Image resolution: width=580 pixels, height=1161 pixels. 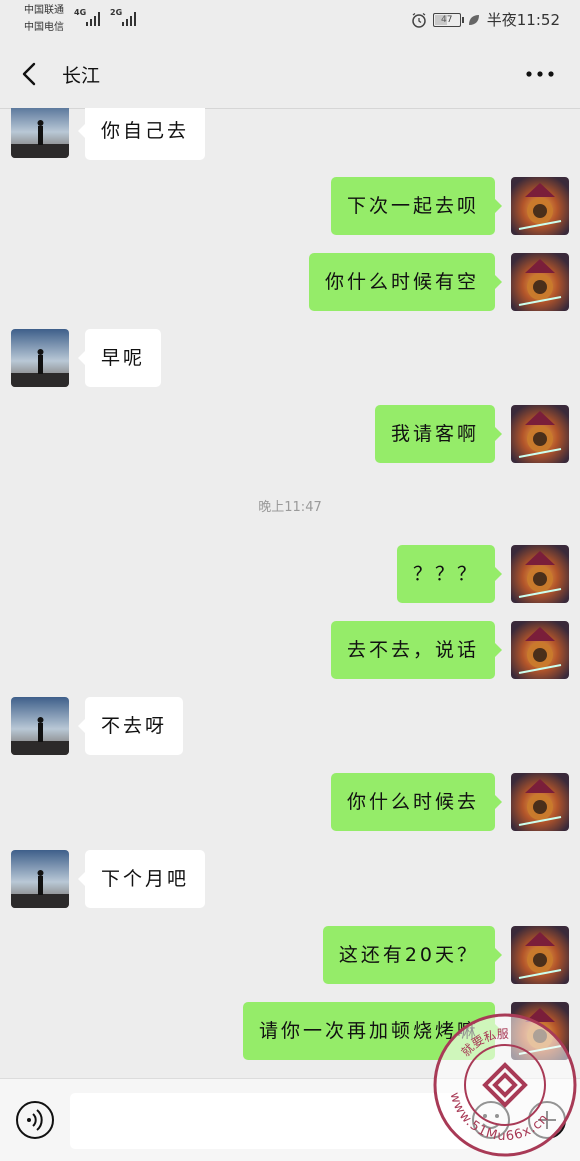 What do you see at coordinates (372, 1031) in the screenshot?
I see `message-bubble-outgoing: 请你一次再加顿烧烤嘛` at bounding box center [372, 1031].